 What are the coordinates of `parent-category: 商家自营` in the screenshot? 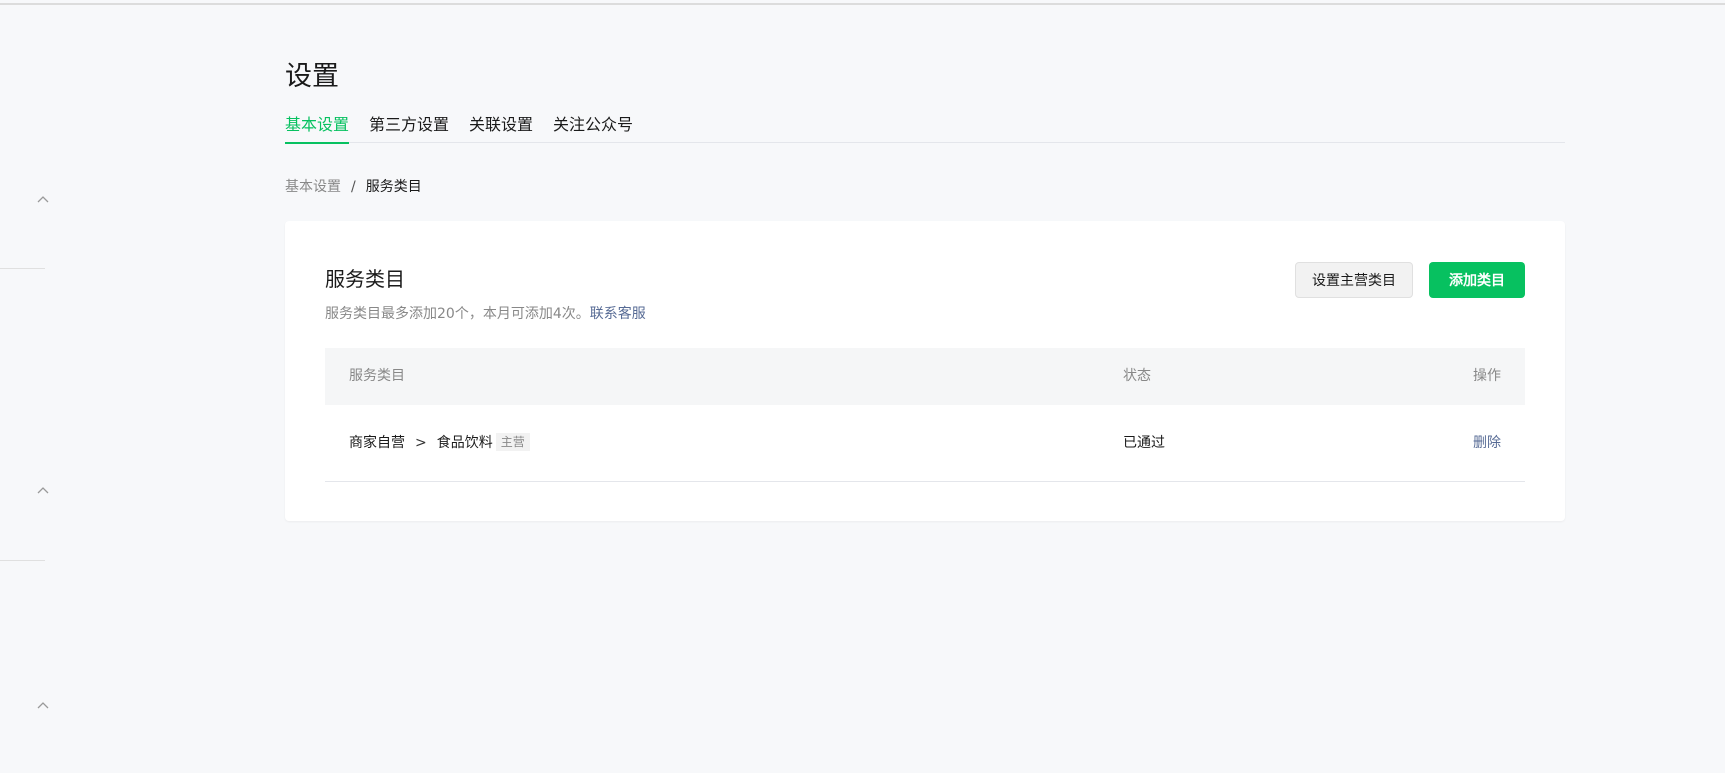 It's located at (377, 443).